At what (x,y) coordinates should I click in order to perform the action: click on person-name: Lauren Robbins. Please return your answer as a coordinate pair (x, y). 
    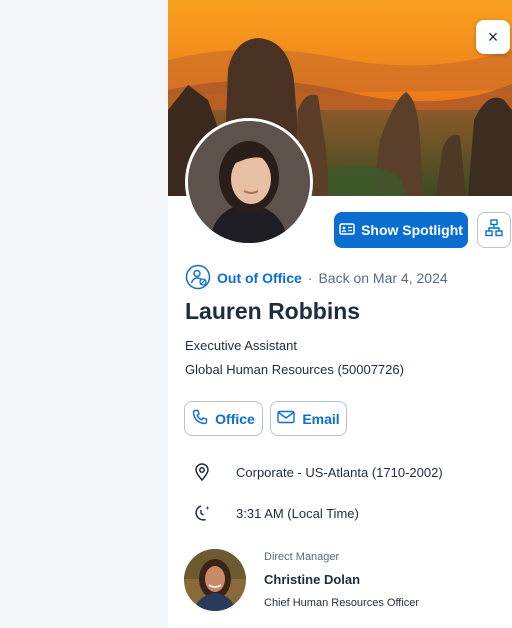
    Looking at the image, I should click on (273, 311).